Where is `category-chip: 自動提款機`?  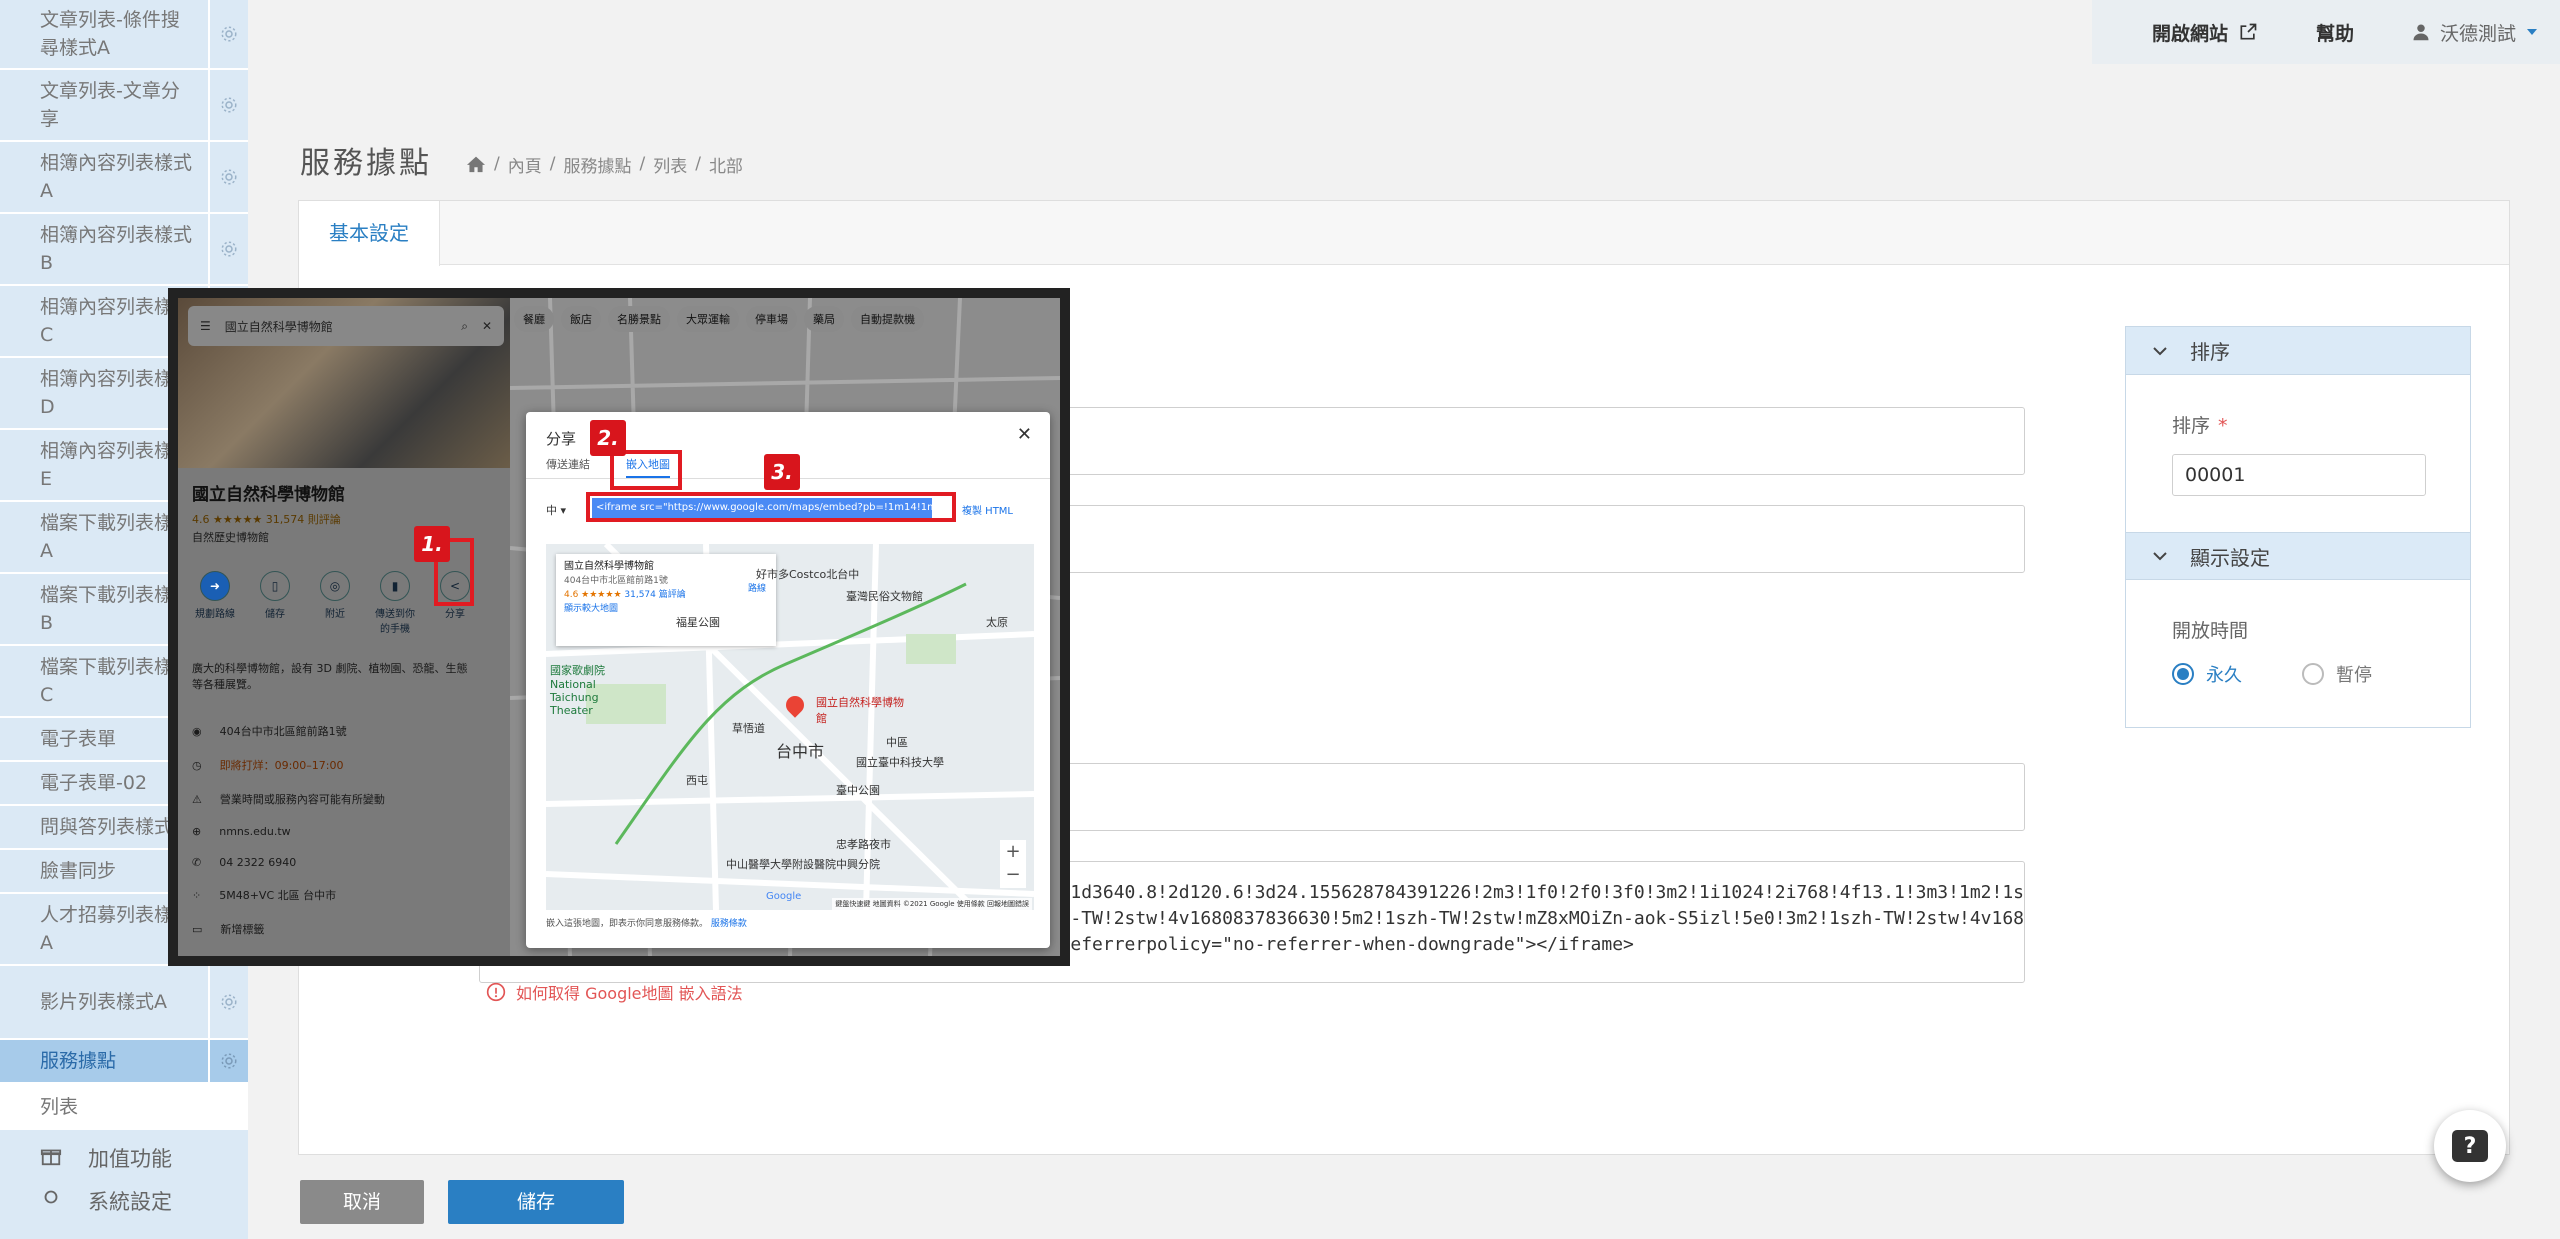 category-chip: 自動提款機 is located at coordinates (887, 319).